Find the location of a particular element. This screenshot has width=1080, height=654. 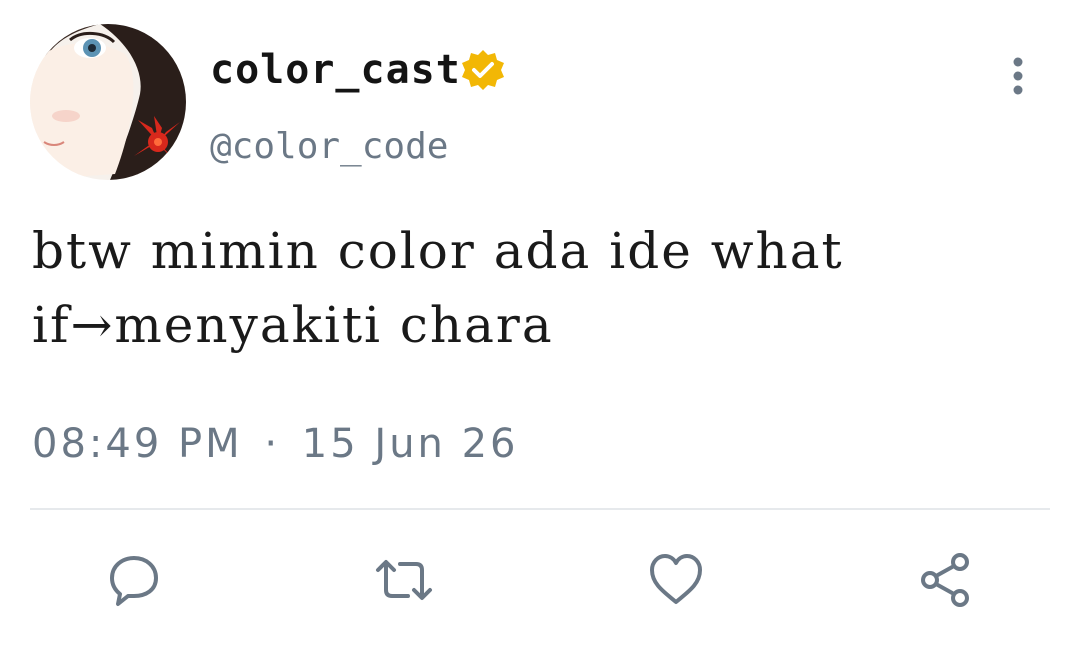

verified-badge-icon is located at coordinates (483, 71).